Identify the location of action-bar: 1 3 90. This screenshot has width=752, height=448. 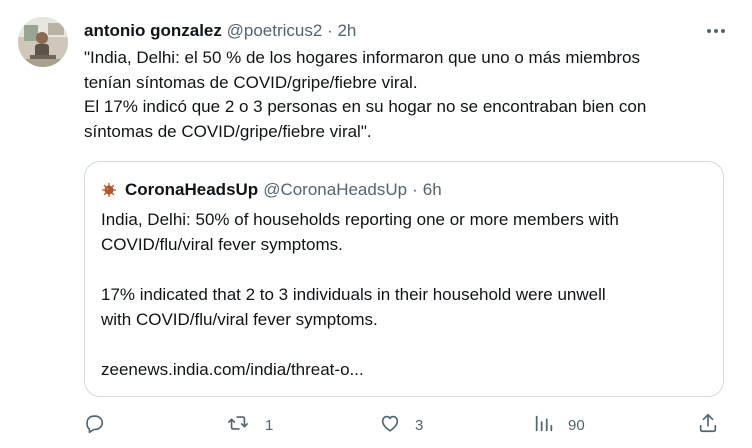
(376, 425).